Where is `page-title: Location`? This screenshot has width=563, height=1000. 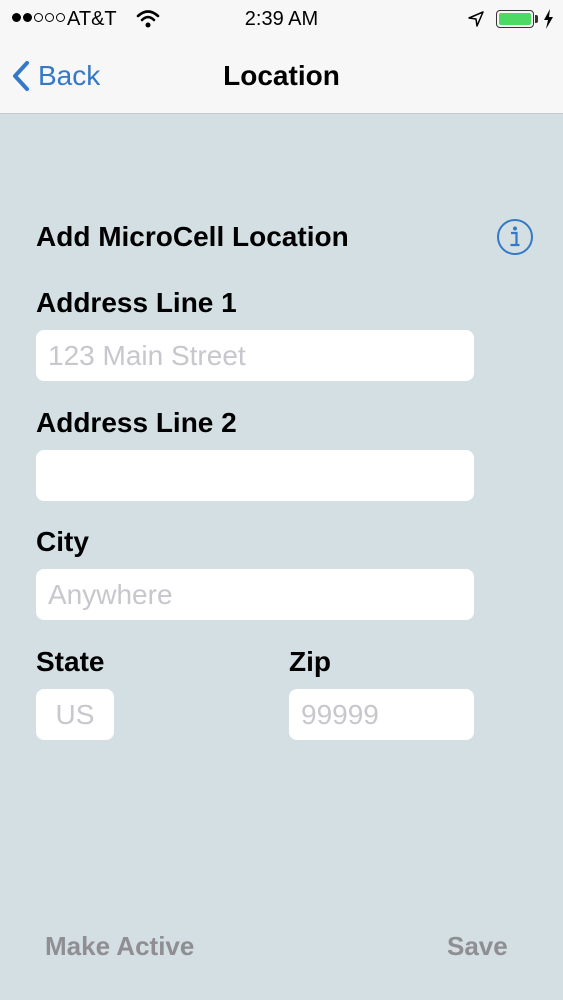
page-title: Location is located at coordinates (281, 75).